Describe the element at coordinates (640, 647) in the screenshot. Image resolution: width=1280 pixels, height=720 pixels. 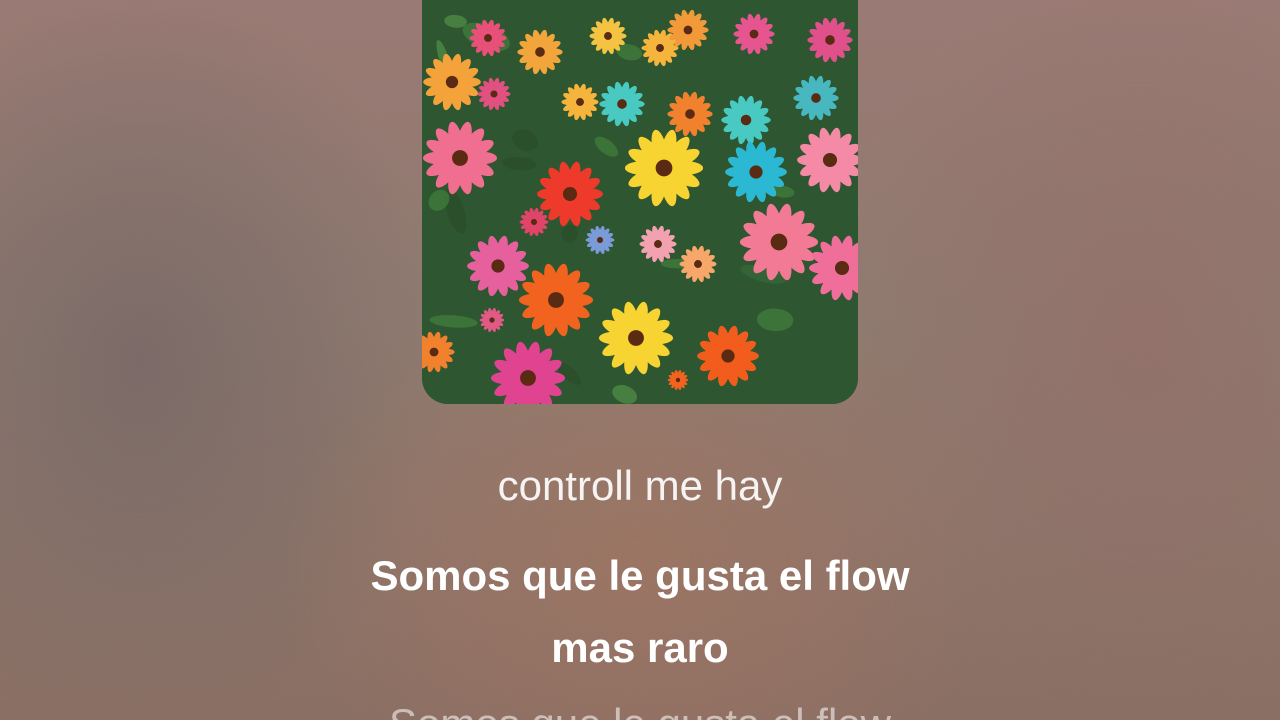
I see `lyric-current-line-2: mas raro` at that location.